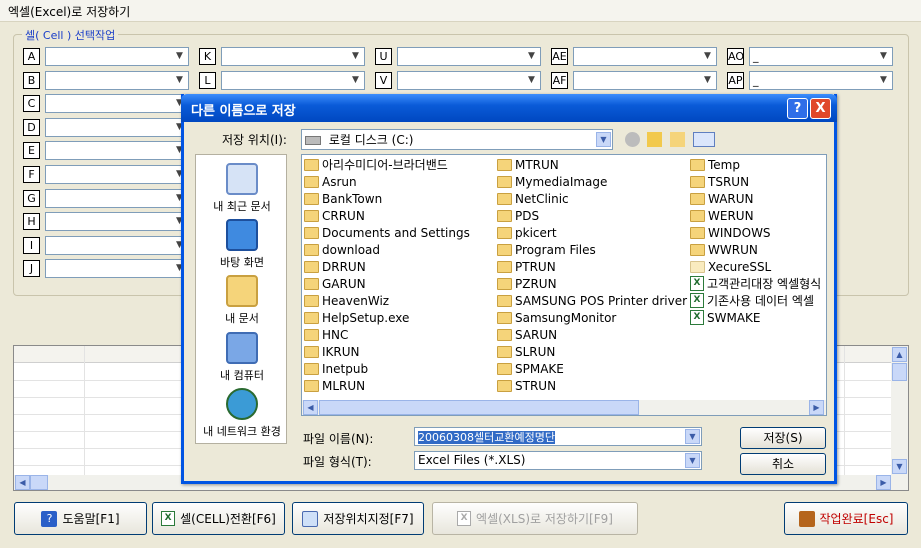 This screenshot has height=548, width=921. What do you see at coordinates (755, 283) in the screenshot?
I see `file-item: X 고객관리대장 엑셀형식` at bounding box center [755, 283].